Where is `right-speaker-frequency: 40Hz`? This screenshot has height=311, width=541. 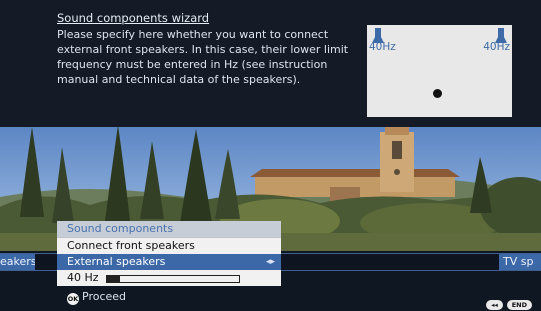 right-speaker-frequency: 40Hz is located at coordinates (496, 47).